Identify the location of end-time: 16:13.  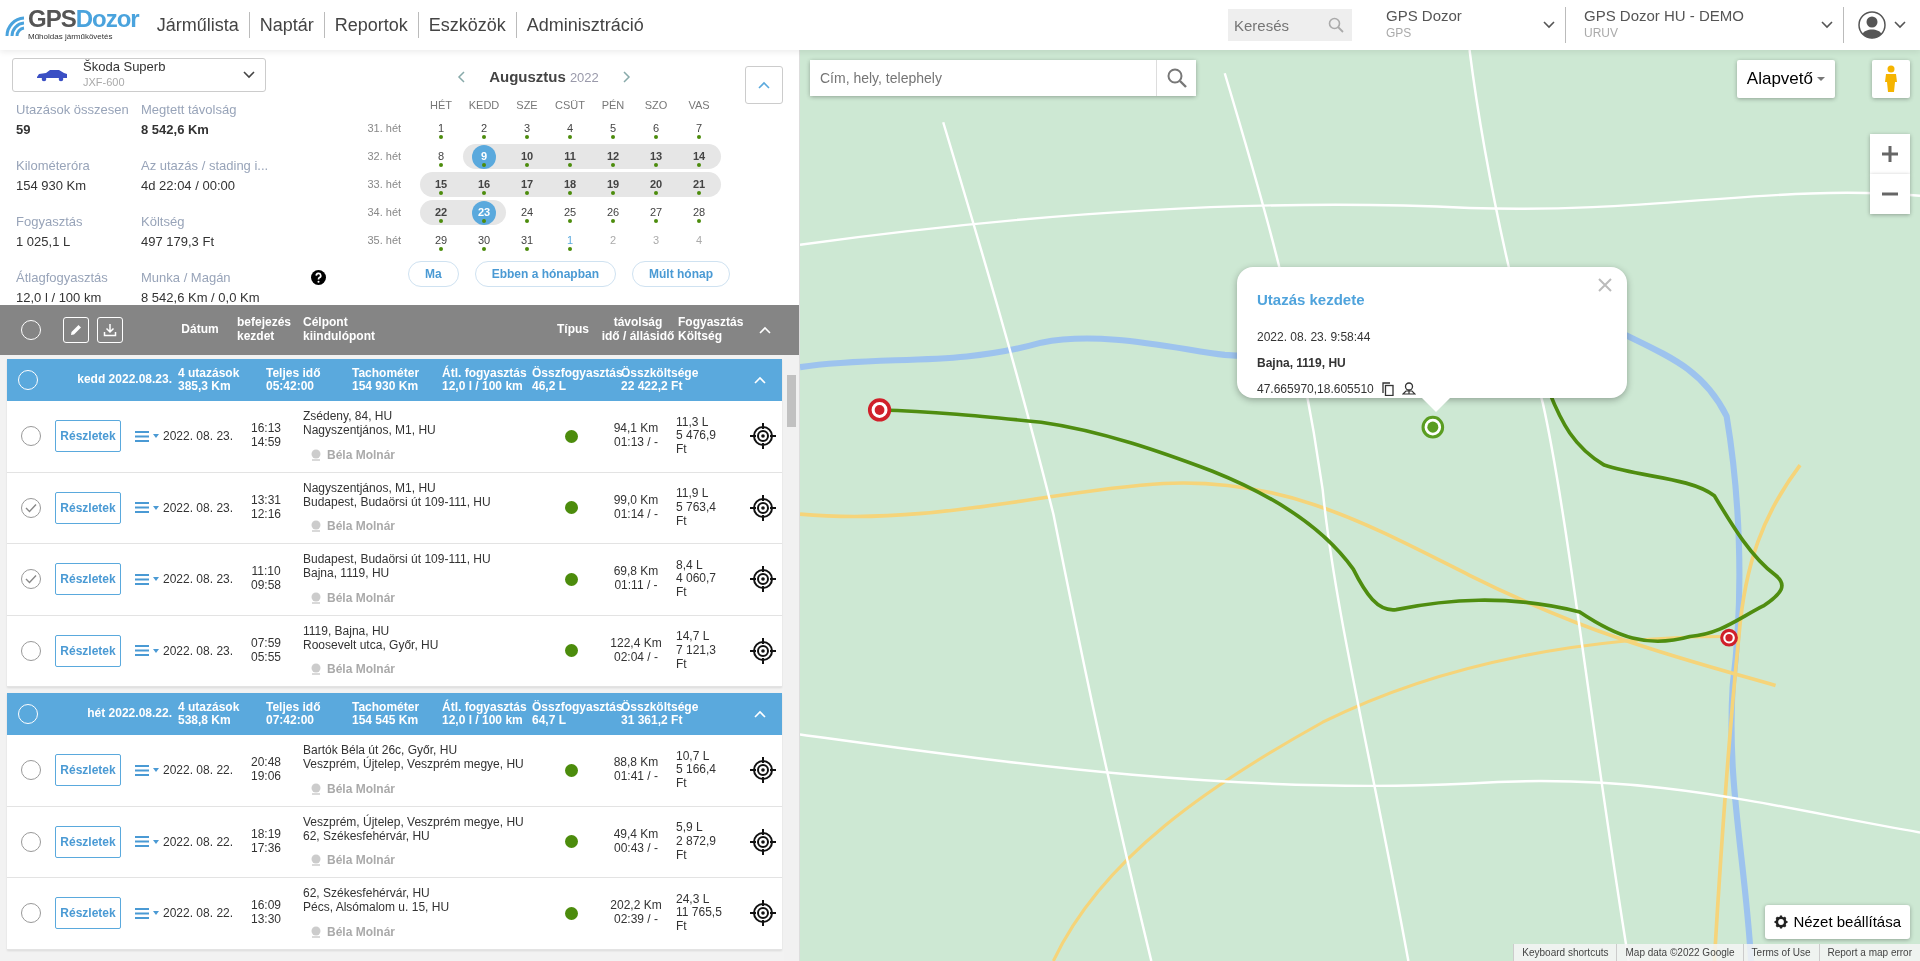
(266, 429).